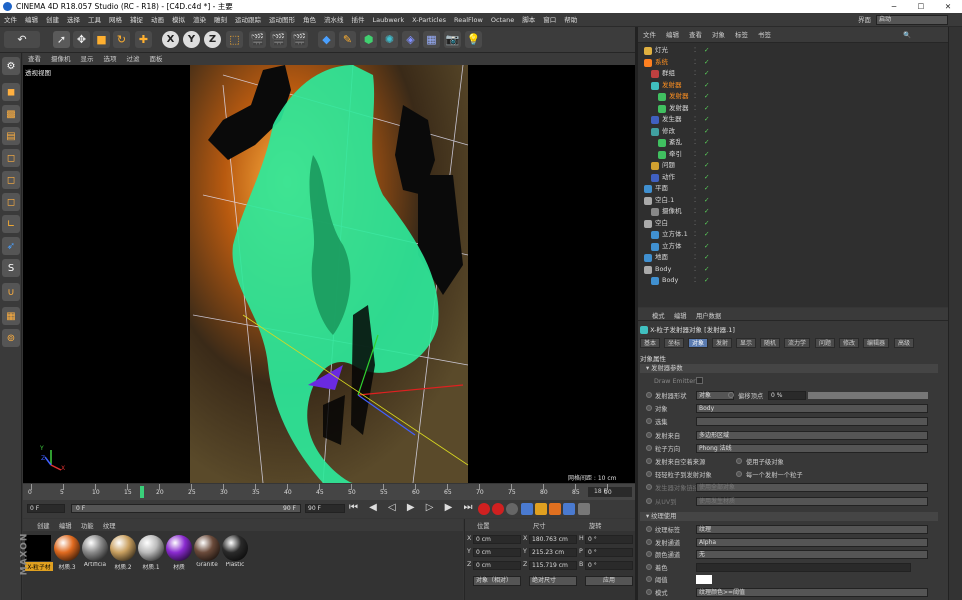 This screenshot has height=600, width=962. Describe the element at coordinates (22, 39) in the screenshot. I see `undo-button: ↶` at that location.